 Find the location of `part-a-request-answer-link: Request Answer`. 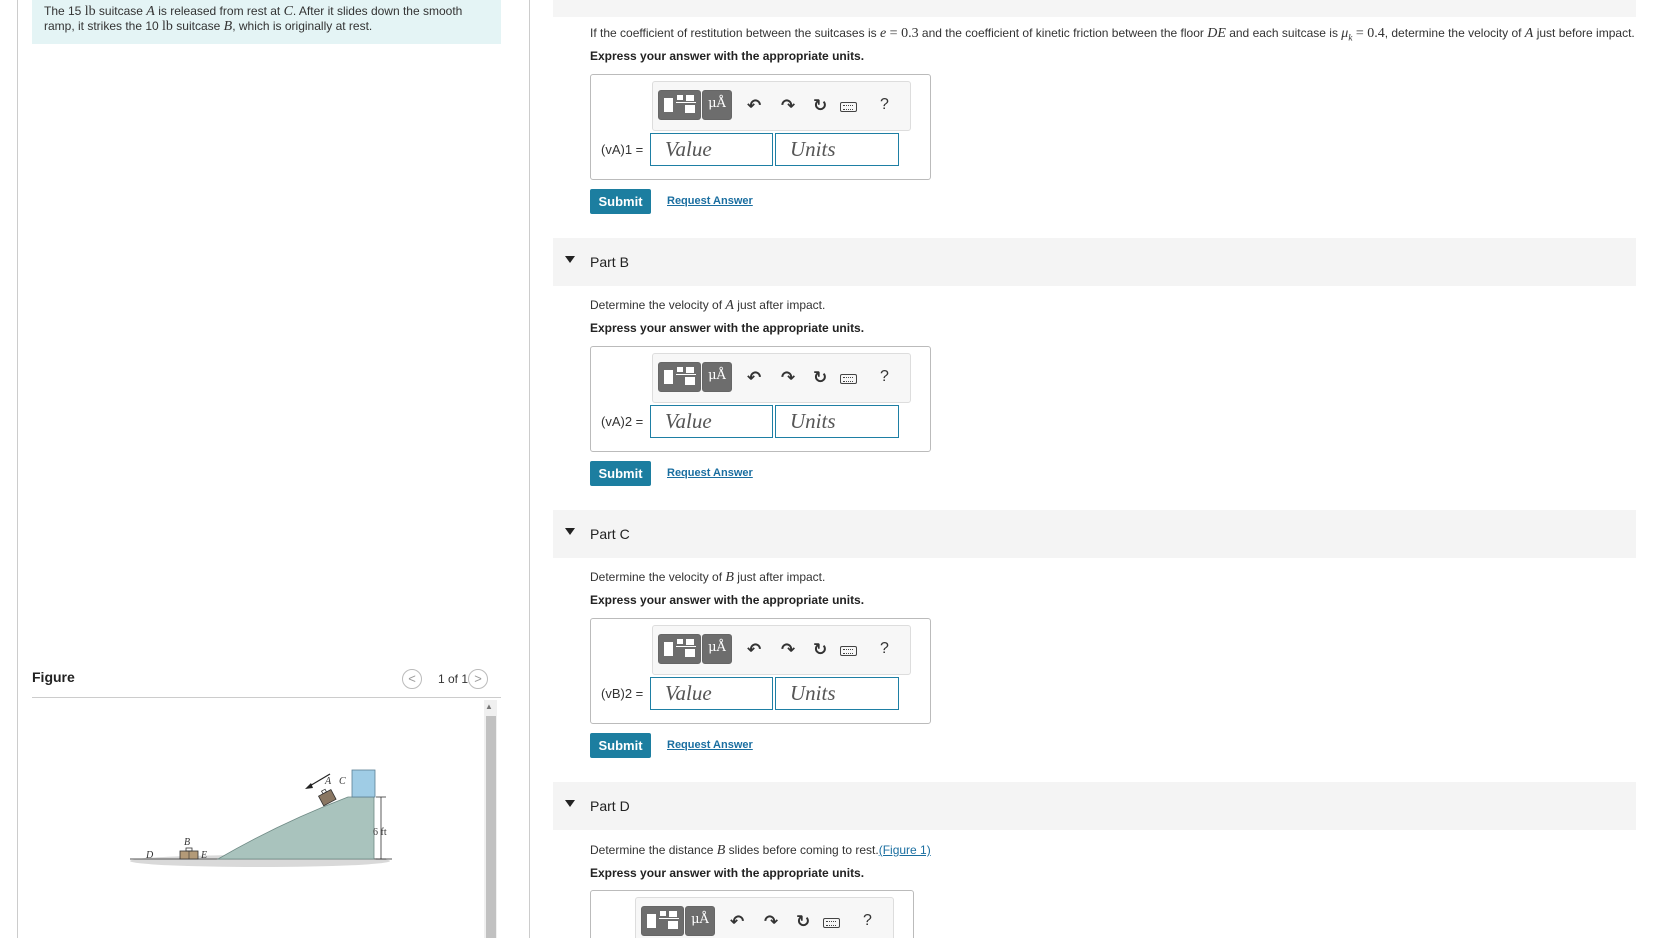

part-a-request-answer-link: Request Answer is located at coordinates (710, 201).